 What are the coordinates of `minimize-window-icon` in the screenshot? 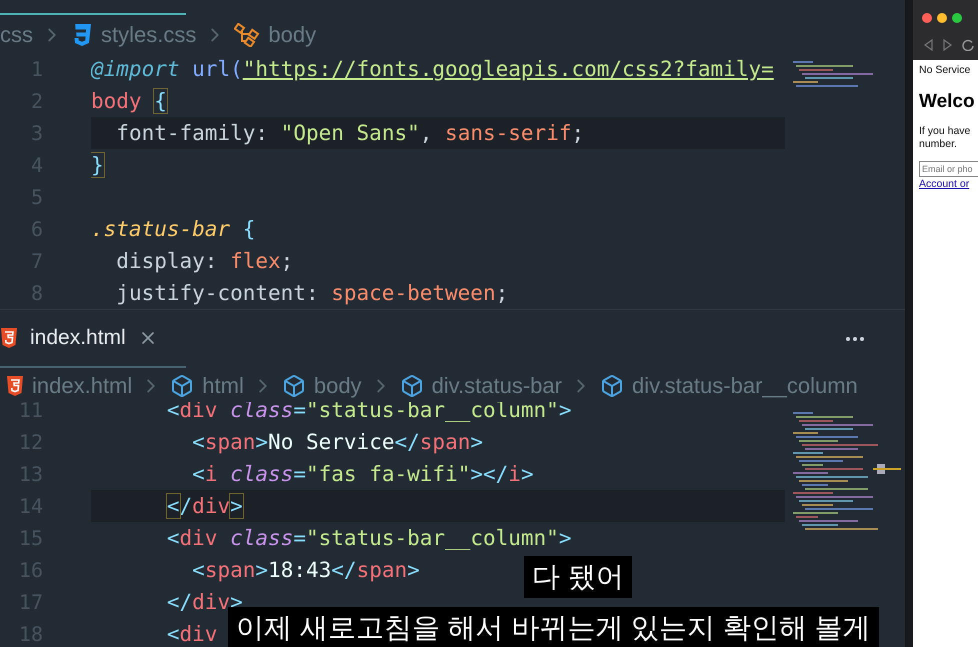 It's located at (942, 18).